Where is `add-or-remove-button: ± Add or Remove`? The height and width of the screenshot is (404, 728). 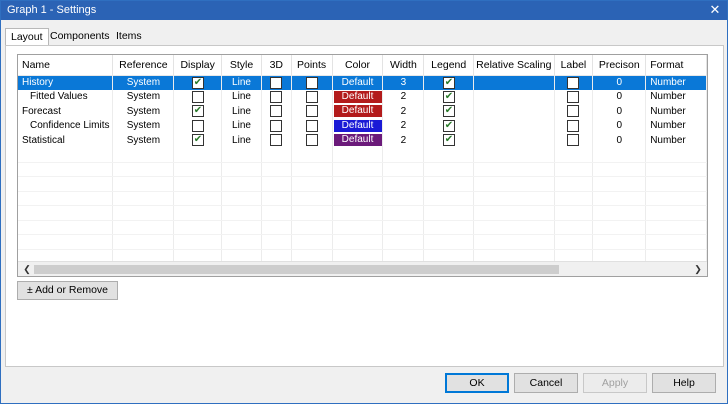 add-or-remove-button: ± Add or Remove is located at coordinates (67, 290).